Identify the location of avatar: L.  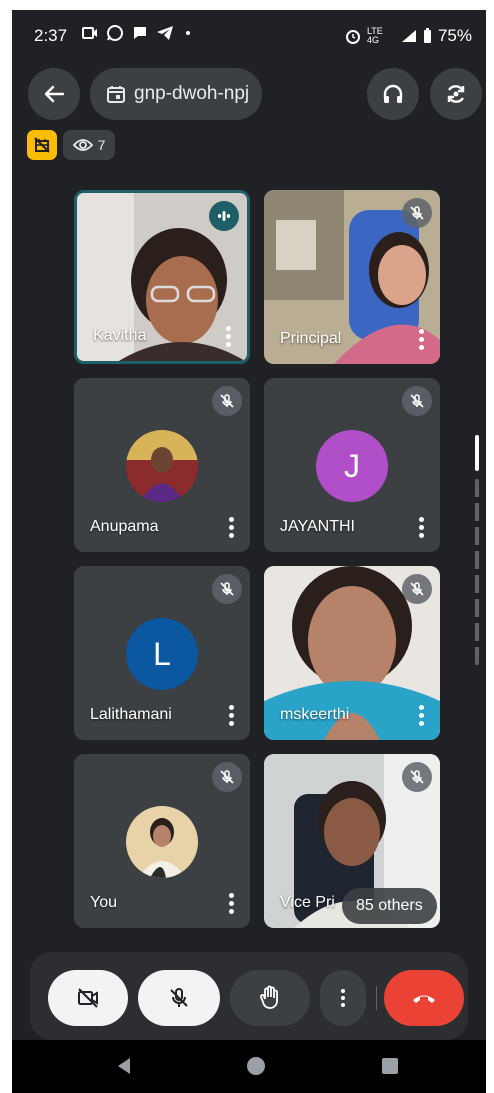
(162, 654).